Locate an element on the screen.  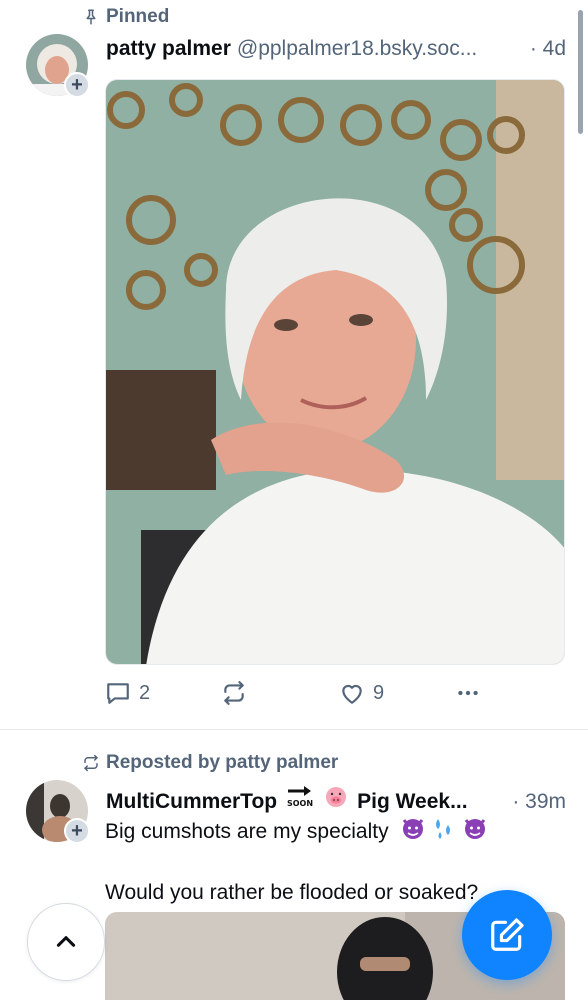
pinned-indicator: Pinned is located at coordinates (125, 17).